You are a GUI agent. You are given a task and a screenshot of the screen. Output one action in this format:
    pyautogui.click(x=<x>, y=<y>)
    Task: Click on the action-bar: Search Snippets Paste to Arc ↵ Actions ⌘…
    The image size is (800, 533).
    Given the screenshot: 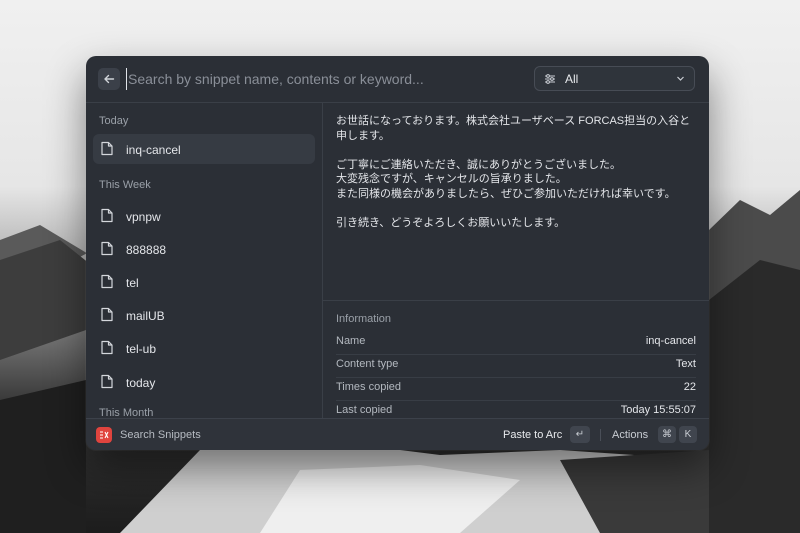 What is the action you would take?
    pyautogui.click(x=397, y=434)
    